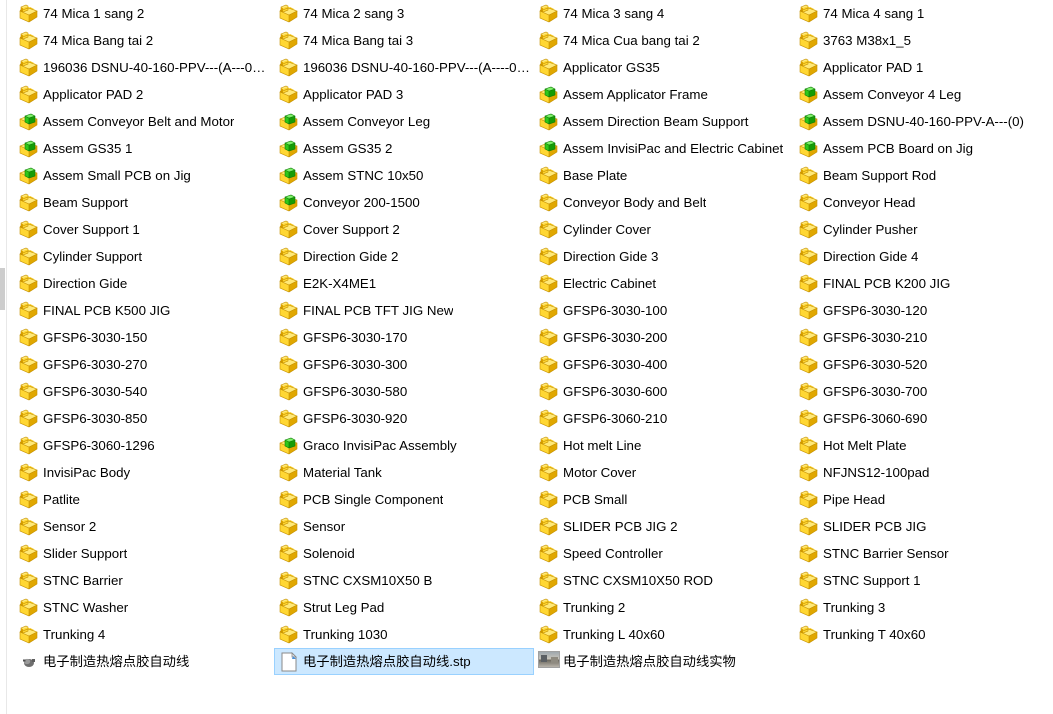 The height and width of the screenshot is (714, 1053). Describe the element at coordinates (664, 40) in the screenshot. I see `file-list-item: 74 Mica Cua bang tai 2` at that location.